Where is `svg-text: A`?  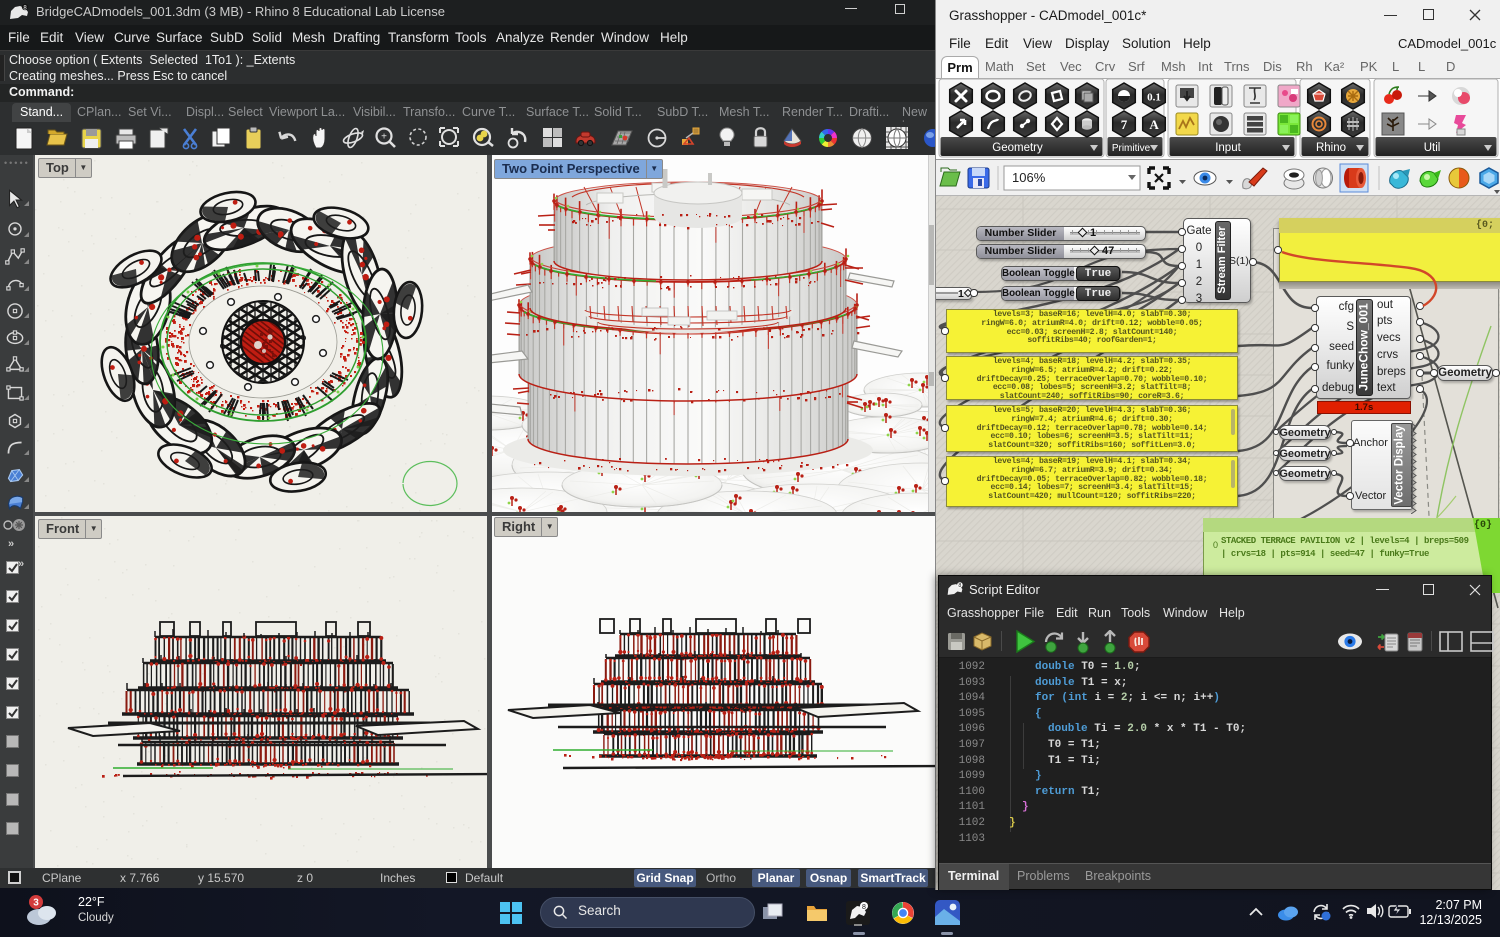
svg-text: A is located at coordinates (1154, 124).